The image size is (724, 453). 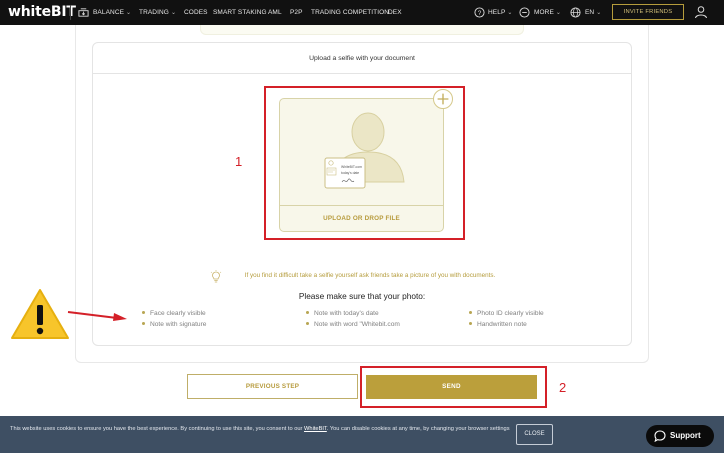 What do you see at coordinates (315, 429) in the screenshot?
I see `cookie-policy-link: WhiteBIT` at bounding box center [315, 429].